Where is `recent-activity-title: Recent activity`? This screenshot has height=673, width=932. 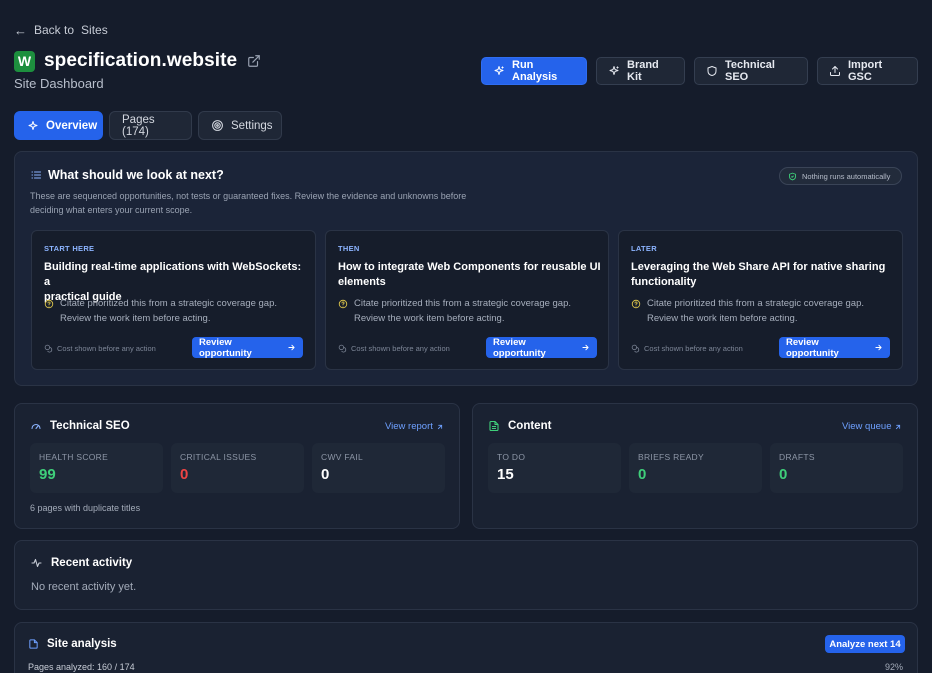 recent-activity-title: Recent activity is located at coordinates (92, 563).